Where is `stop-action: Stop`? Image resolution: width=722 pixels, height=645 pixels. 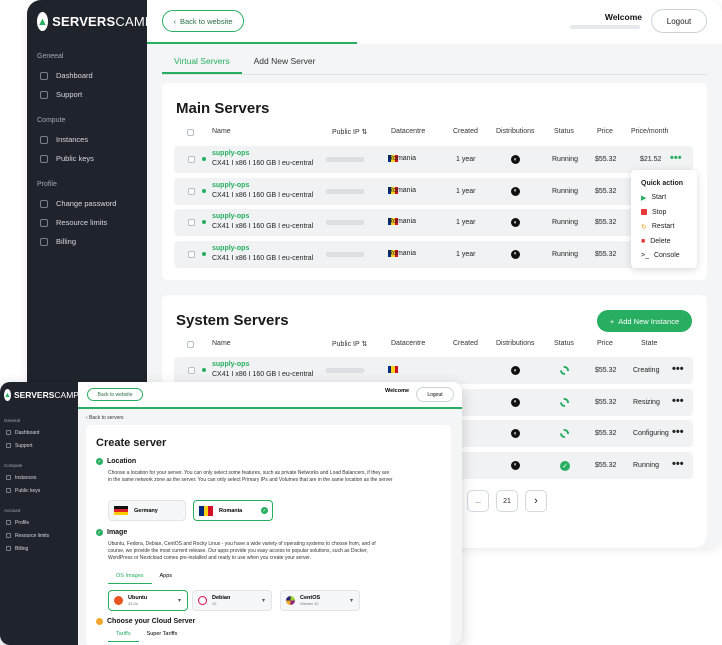 stop-action: Stop is located at coordinates (669, 212).